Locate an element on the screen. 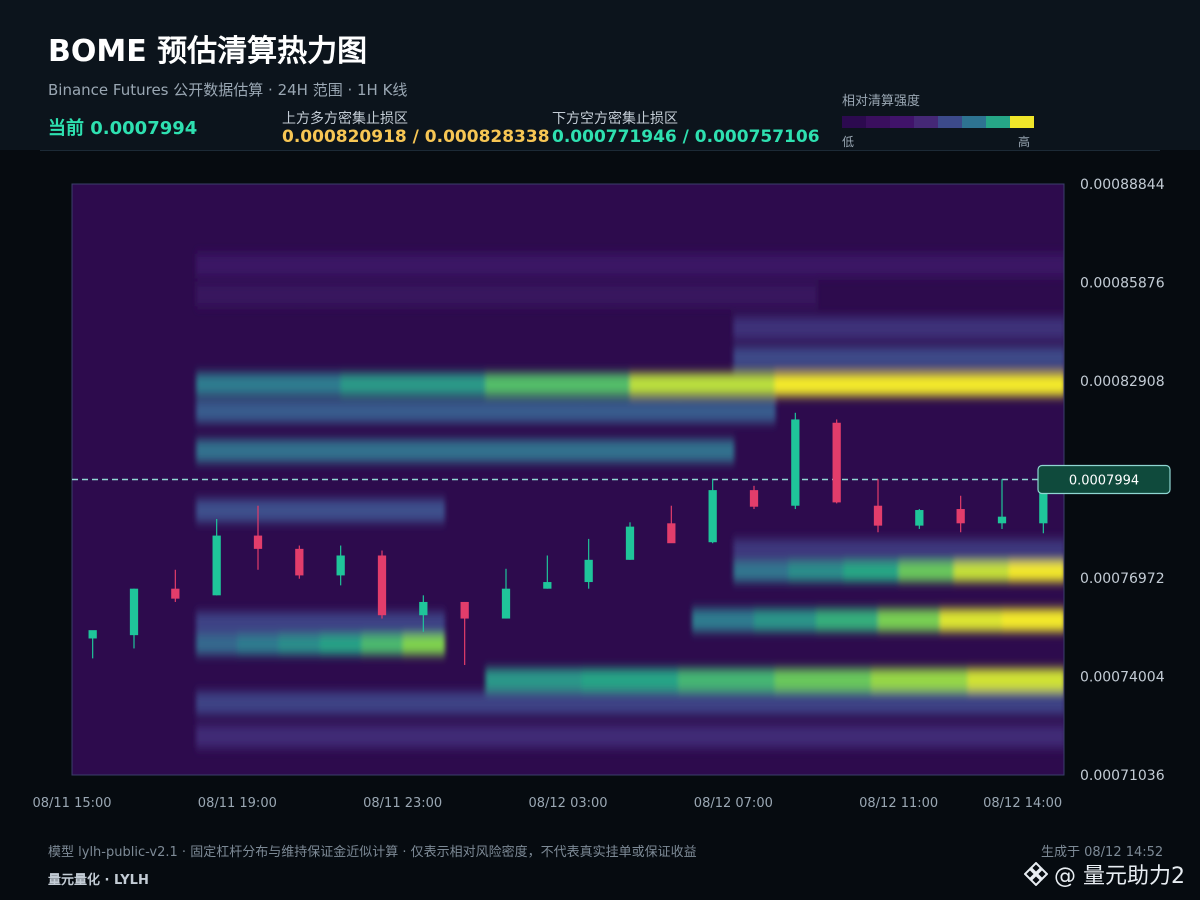 The image size is (1200, 900). x-tick-label: 08/12 14:00 is located at coordinates (1022, 803).